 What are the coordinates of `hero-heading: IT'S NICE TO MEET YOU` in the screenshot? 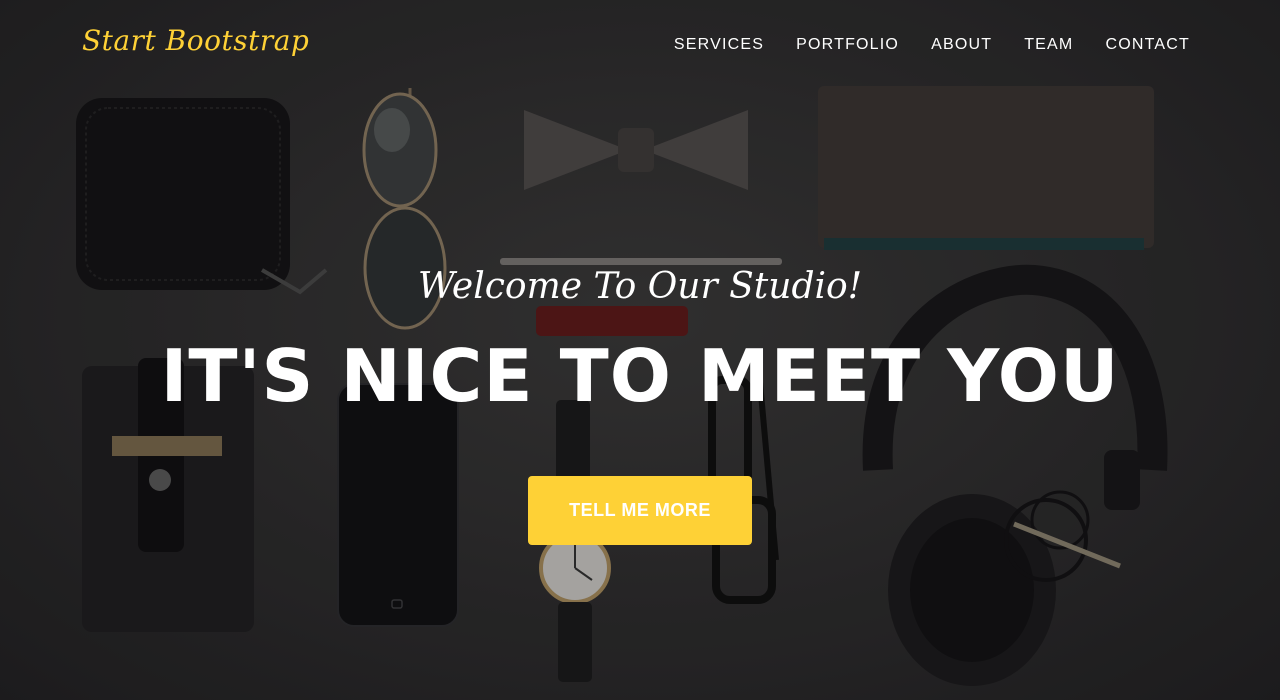 It's located at (640, 376).